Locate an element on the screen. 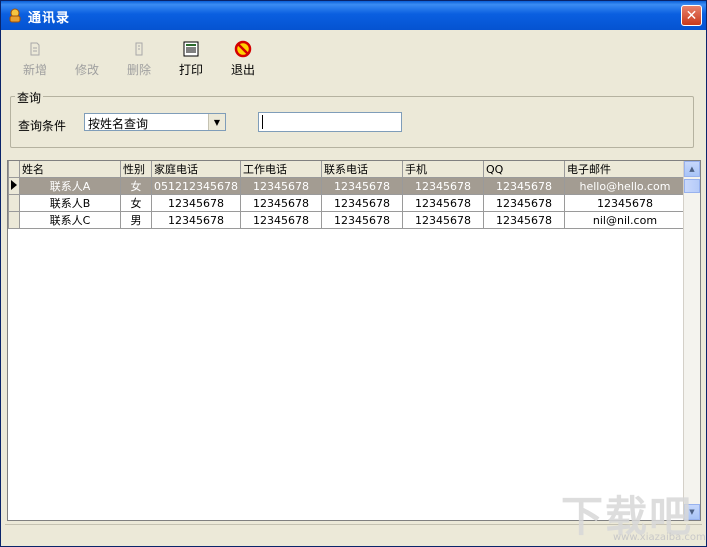 Image resolution: width=707 pixels, height=547 pixels. window-title: 通讯录 is located at coordinates (49, 18).